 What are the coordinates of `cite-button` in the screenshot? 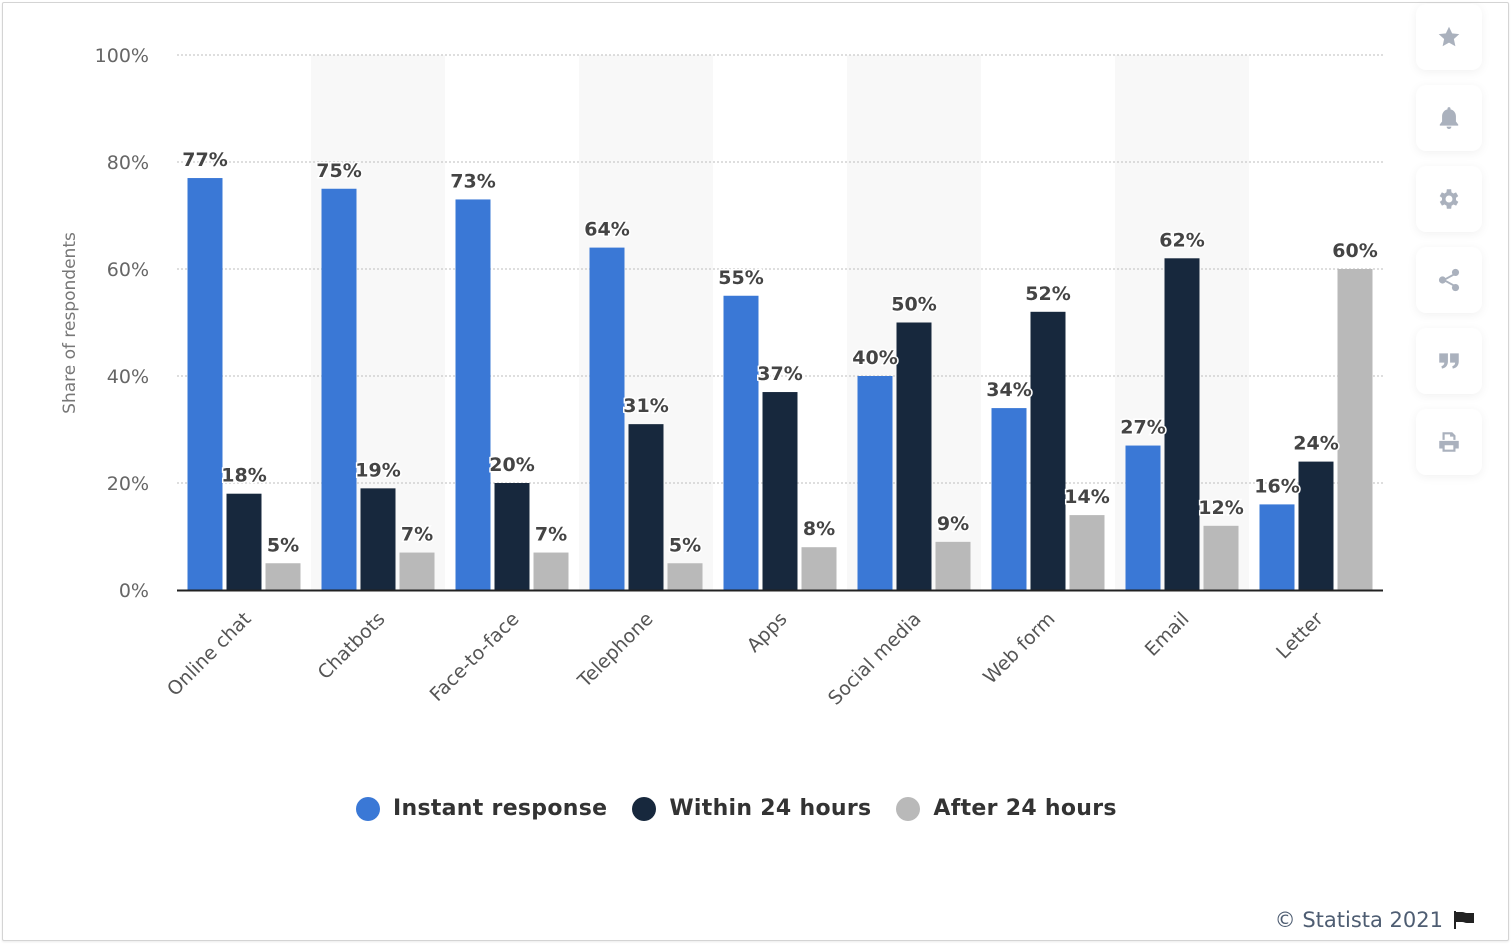 It's located at (1449, 361).